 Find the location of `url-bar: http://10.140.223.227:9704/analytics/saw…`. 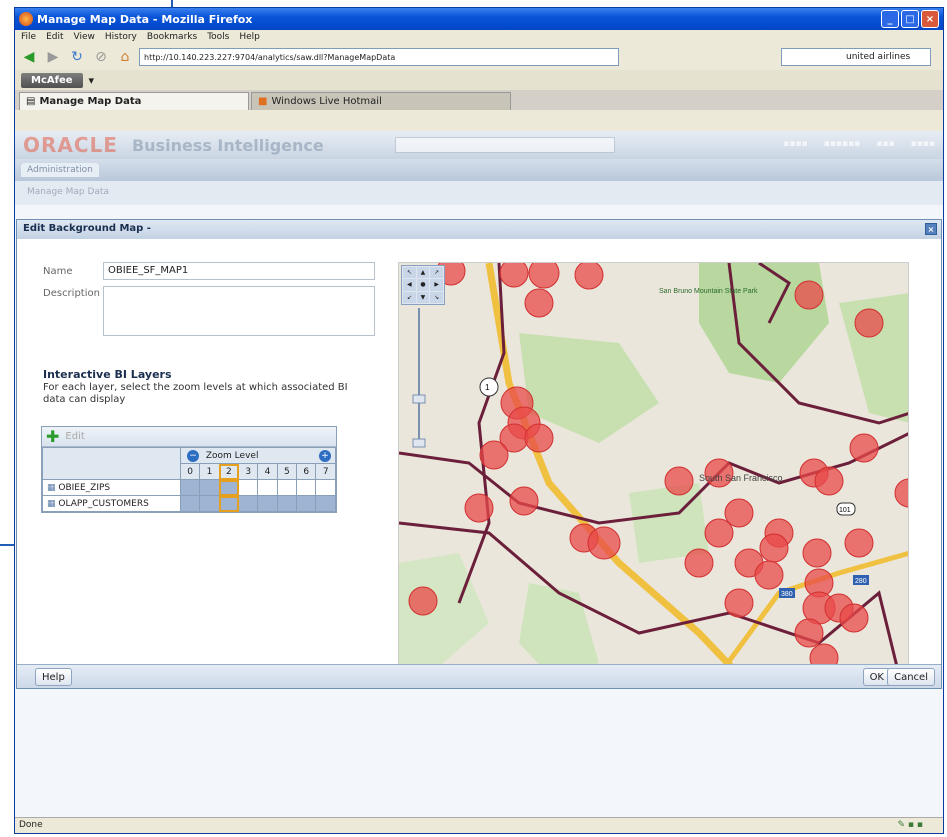

url-bar: http://10.140.223.227:9704/analytics/saw… is located at coordinates (379, 57).